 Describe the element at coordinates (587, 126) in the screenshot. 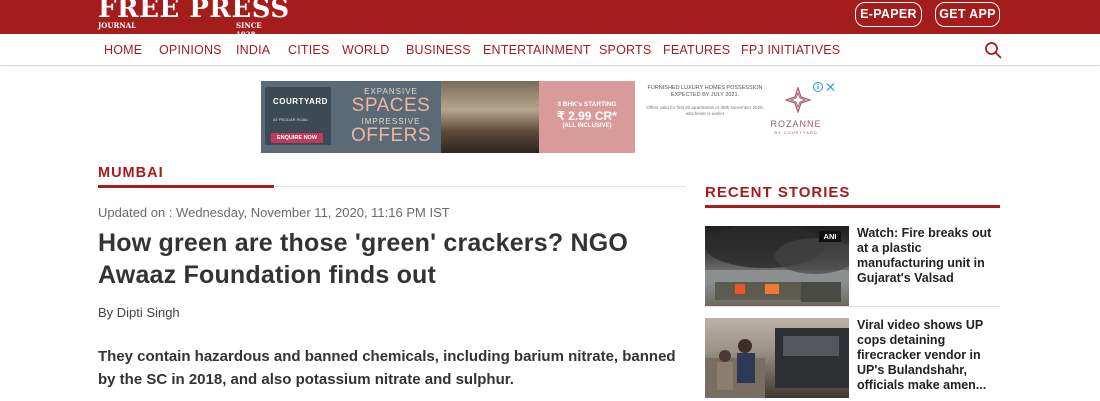

I see `ad-inclusive-text: (ALL INCLUSIVE)` at that location.